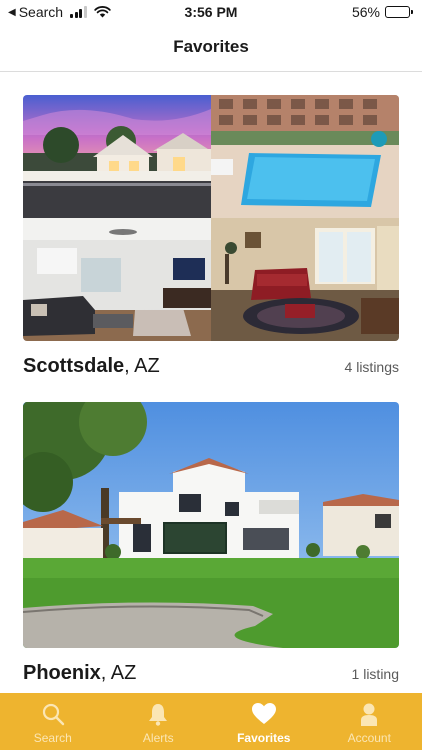 This screenshot has width=422, height=750. I want to click on favorite-location: Phoenix, AZ, so click(79, 673).